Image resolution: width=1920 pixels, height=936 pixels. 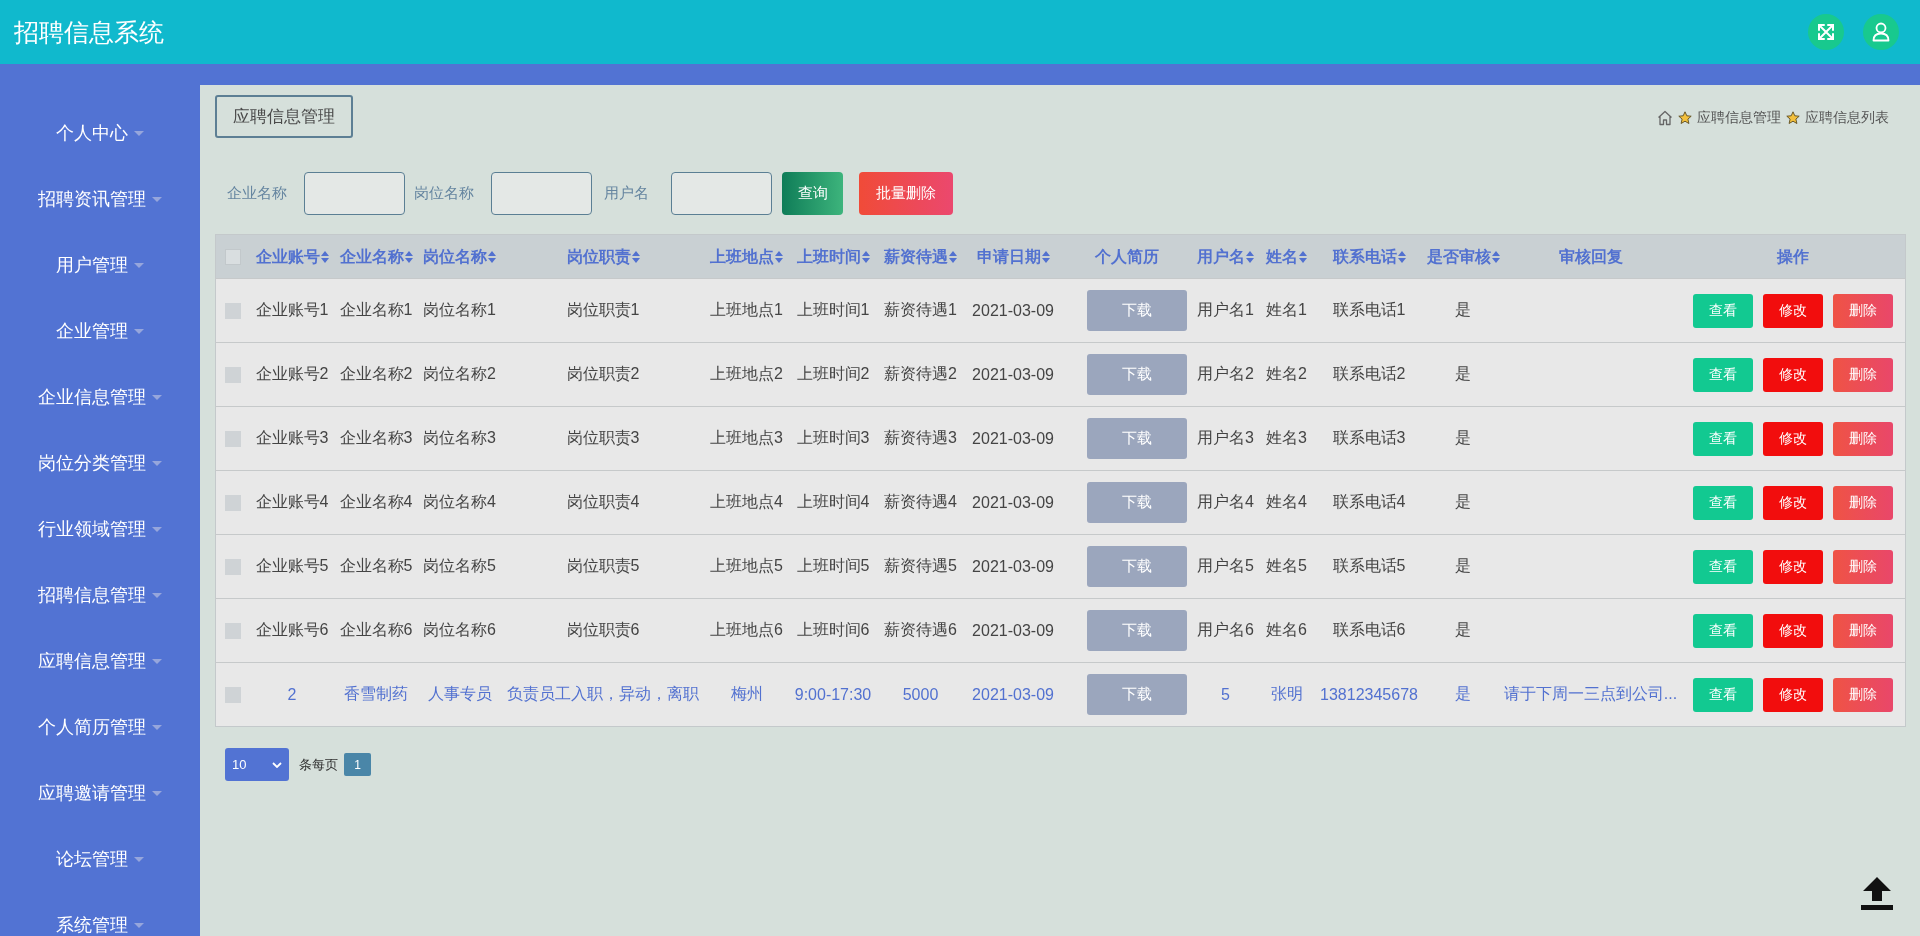 I want to click on column-header: 岗位职责, so click(x=603, y=256).